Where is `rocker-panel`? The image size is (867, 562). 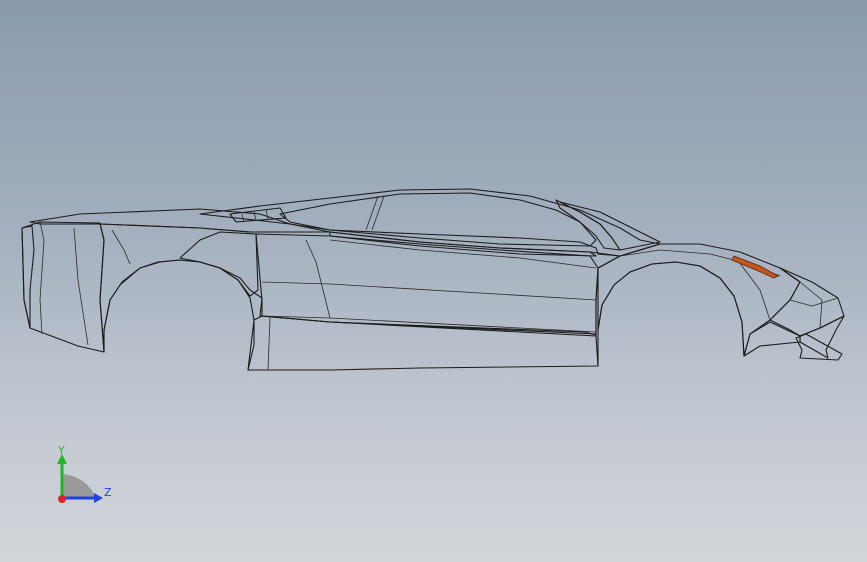 rocker-panel is located at coordinates (423, 343).